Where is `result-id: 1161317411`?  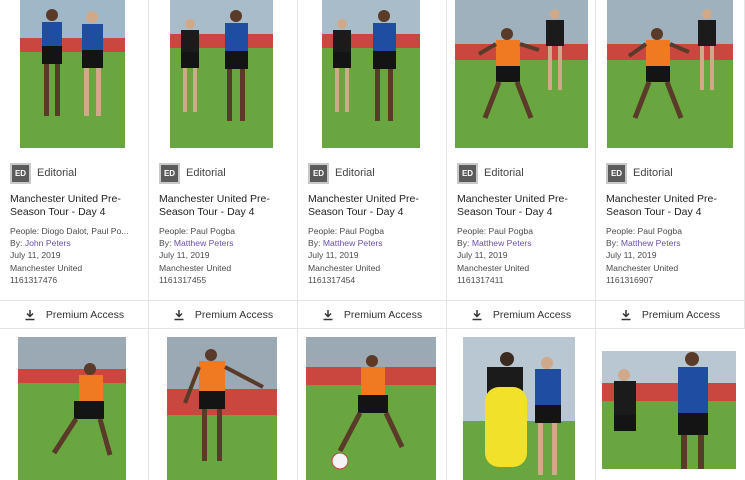 result-id: 1161317411 is located at coordinates (480, 279).